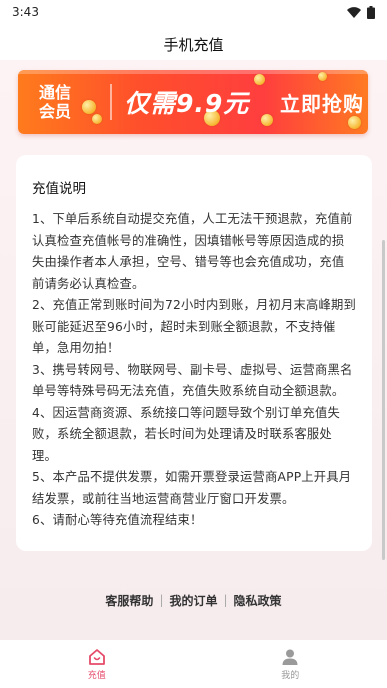 The width and height of the screenshot is (387, 688). Describe the element at coordinates (129, 600) in the screenshot. I see `customer-service-link: 客服帮助` at that location.